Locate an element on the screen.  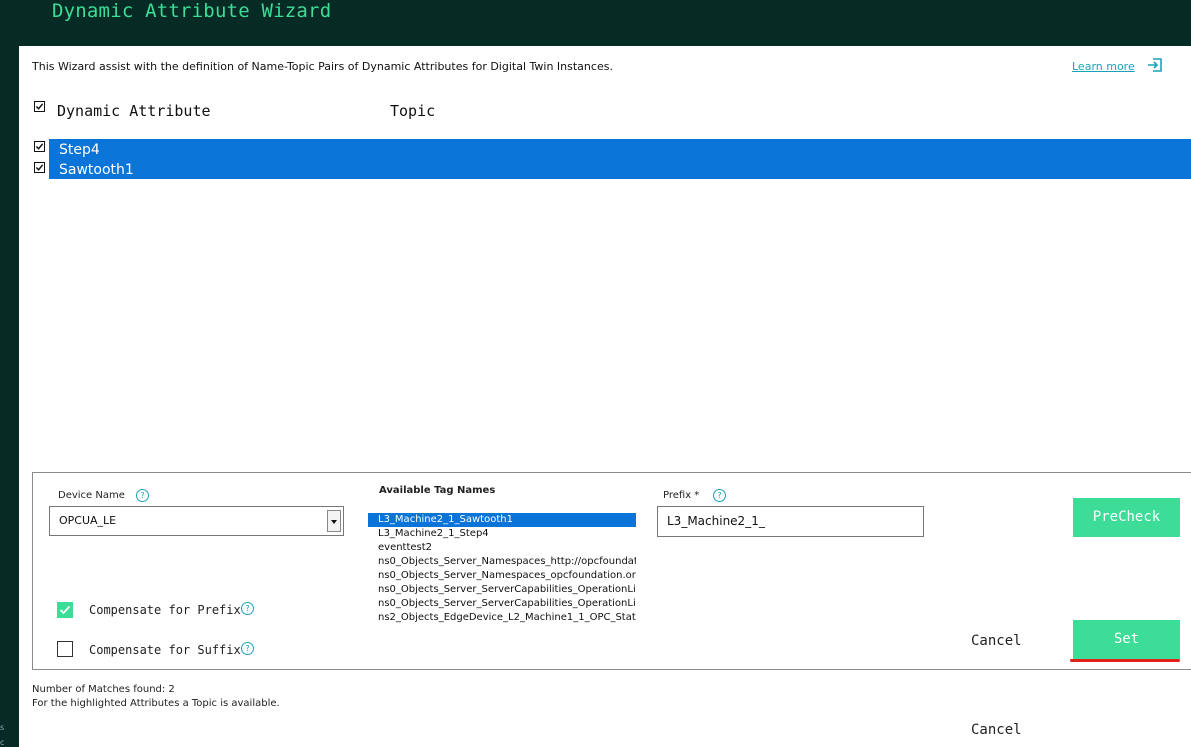
chevron-down-icon is located at coordinates (334, 521).